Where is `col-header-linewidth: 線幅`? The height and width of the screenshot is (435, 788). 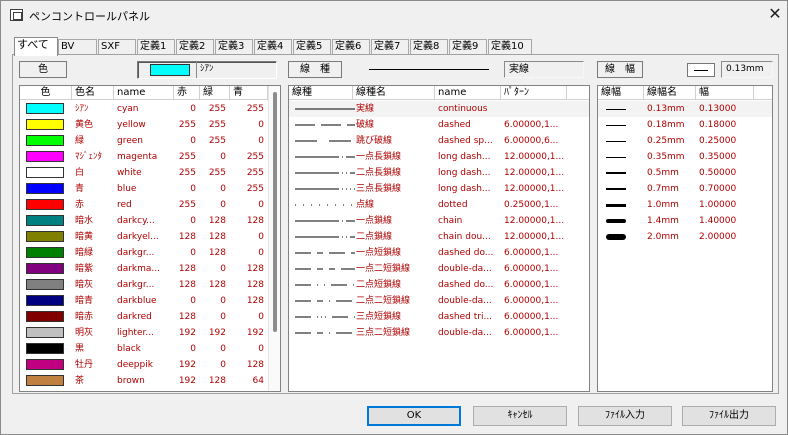
col-header-linewidth: 線幅 is located at coordinates (621, 93).